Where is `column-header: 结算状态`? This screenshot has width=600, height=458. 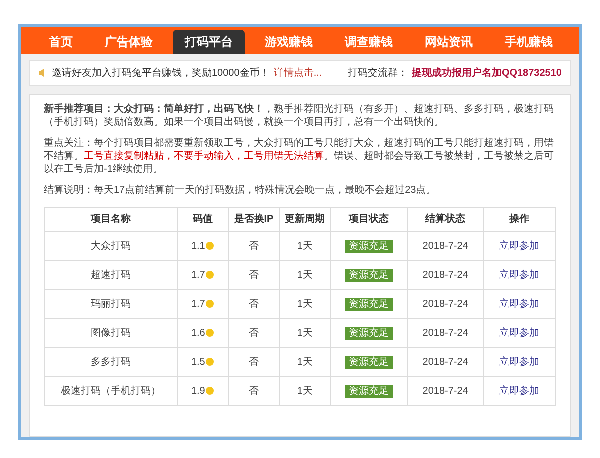 column-header: 结算状态 is located at coordinates (445, 220).